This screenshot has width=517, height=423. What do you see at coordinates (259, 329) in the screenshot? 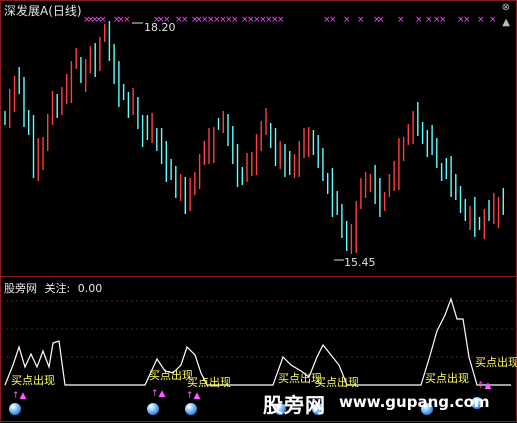
I see `indicator-grid` at bounding box center [259, 329].